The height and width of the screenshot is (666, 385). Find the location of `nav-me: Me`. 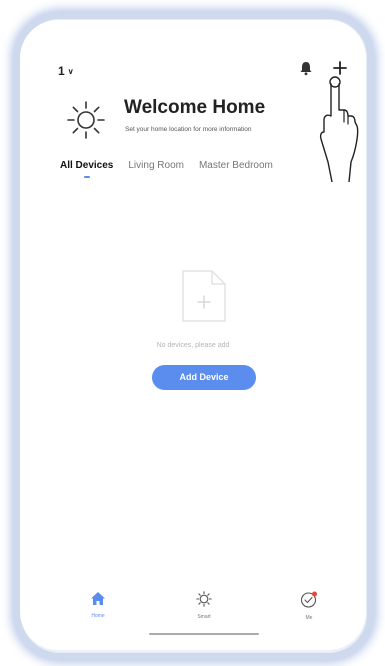

nav-me: Me is located at coordinates (309, 606).